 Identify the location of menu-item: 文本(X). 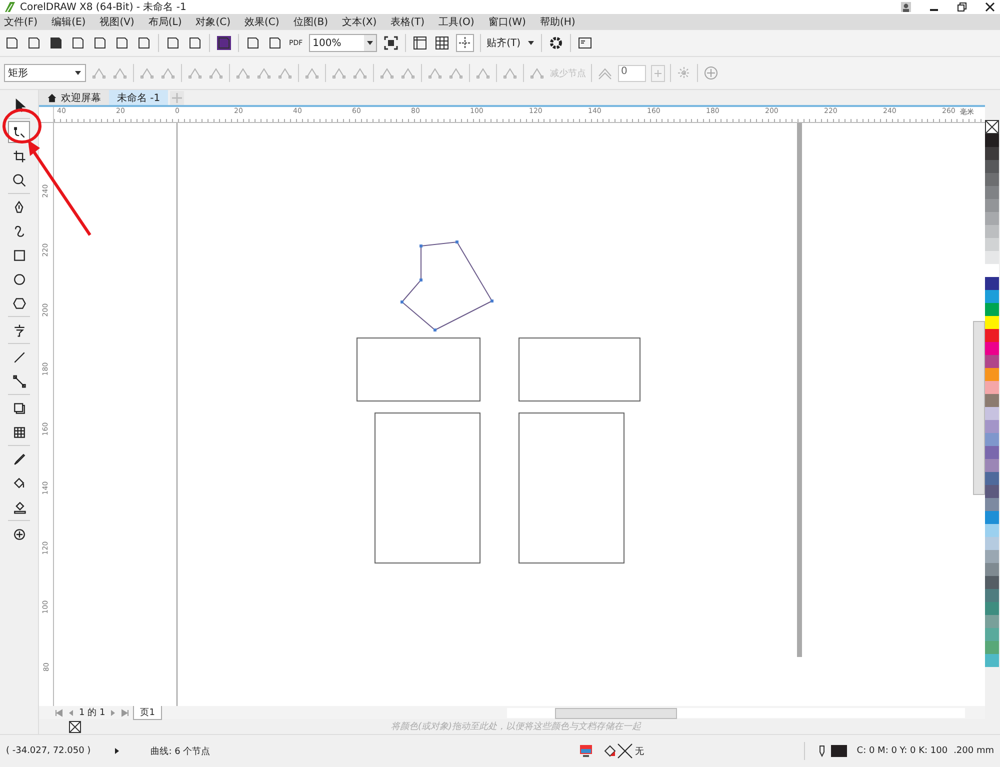
(359, 22).